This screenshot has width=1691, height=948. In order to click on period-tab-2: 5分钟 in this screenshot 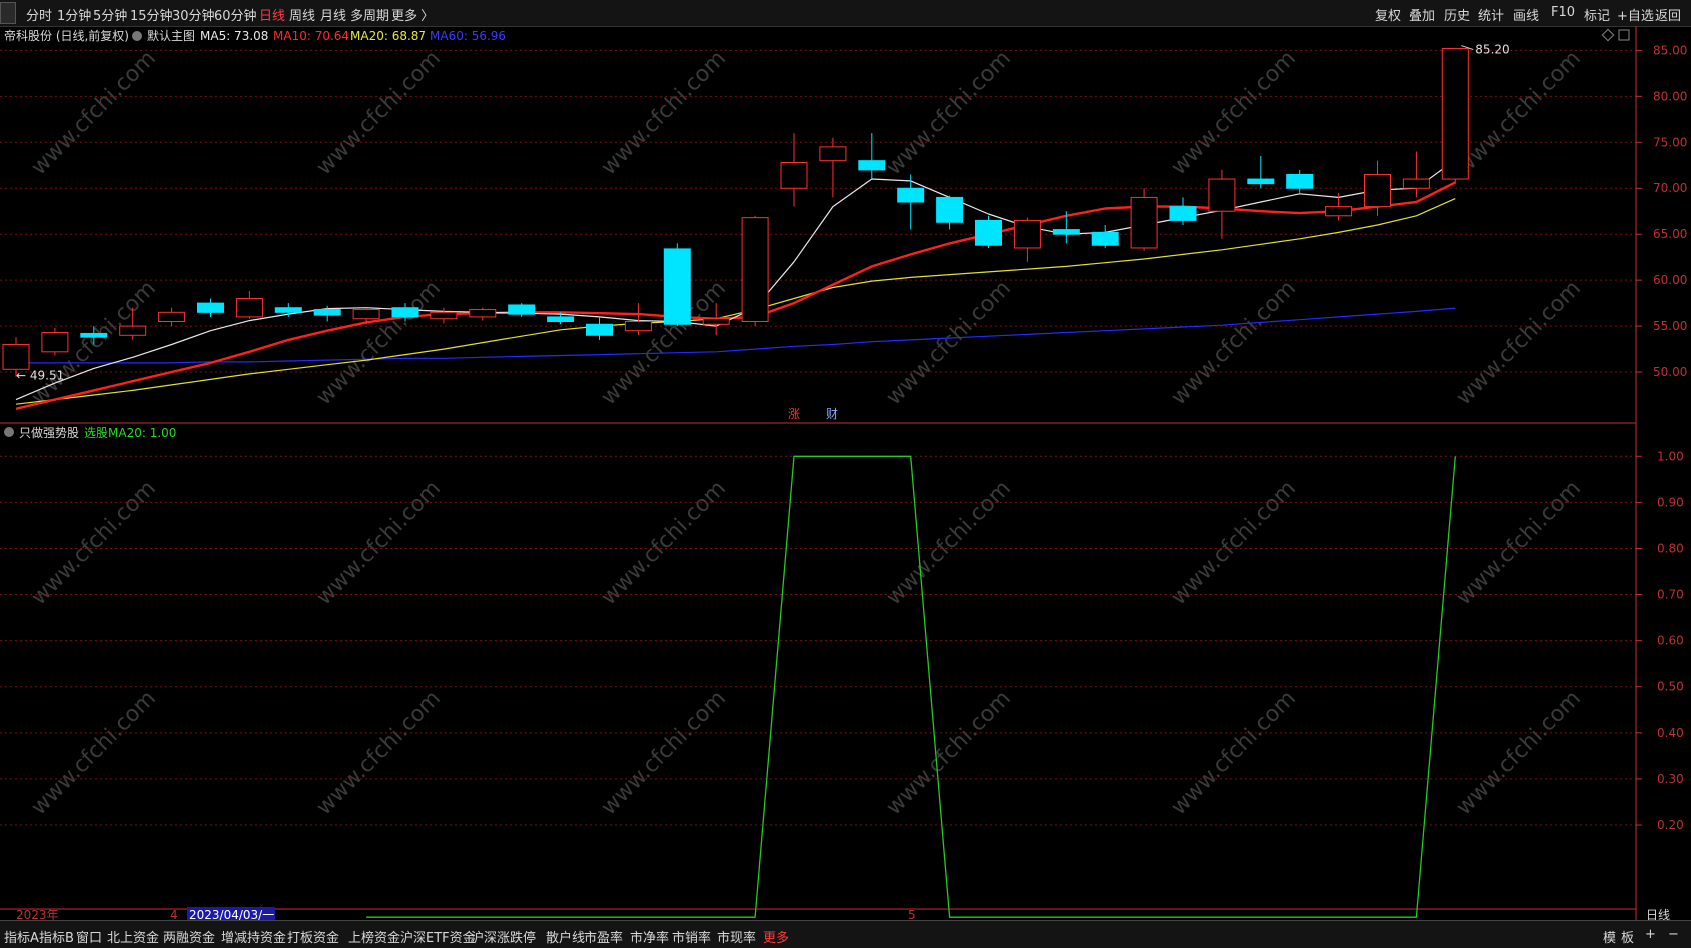, I will do `click(110, 14)`.